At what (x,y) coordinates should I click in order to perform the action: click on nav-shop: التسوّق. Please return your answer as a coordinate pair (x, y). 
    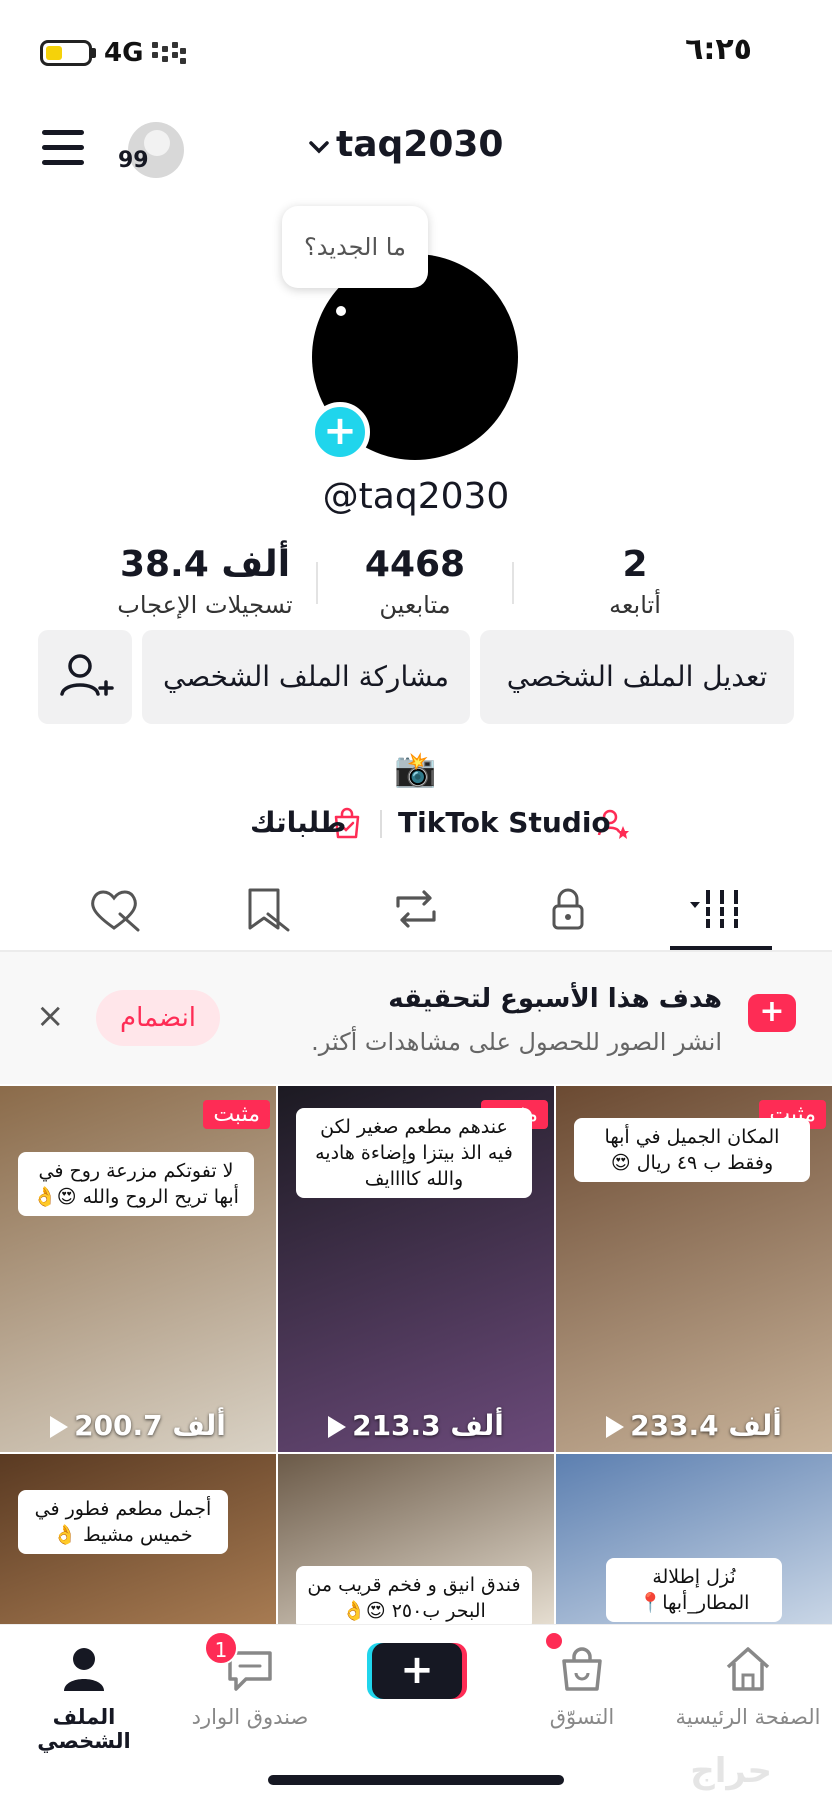
    Looking at the image, I should click on (582, 1684).